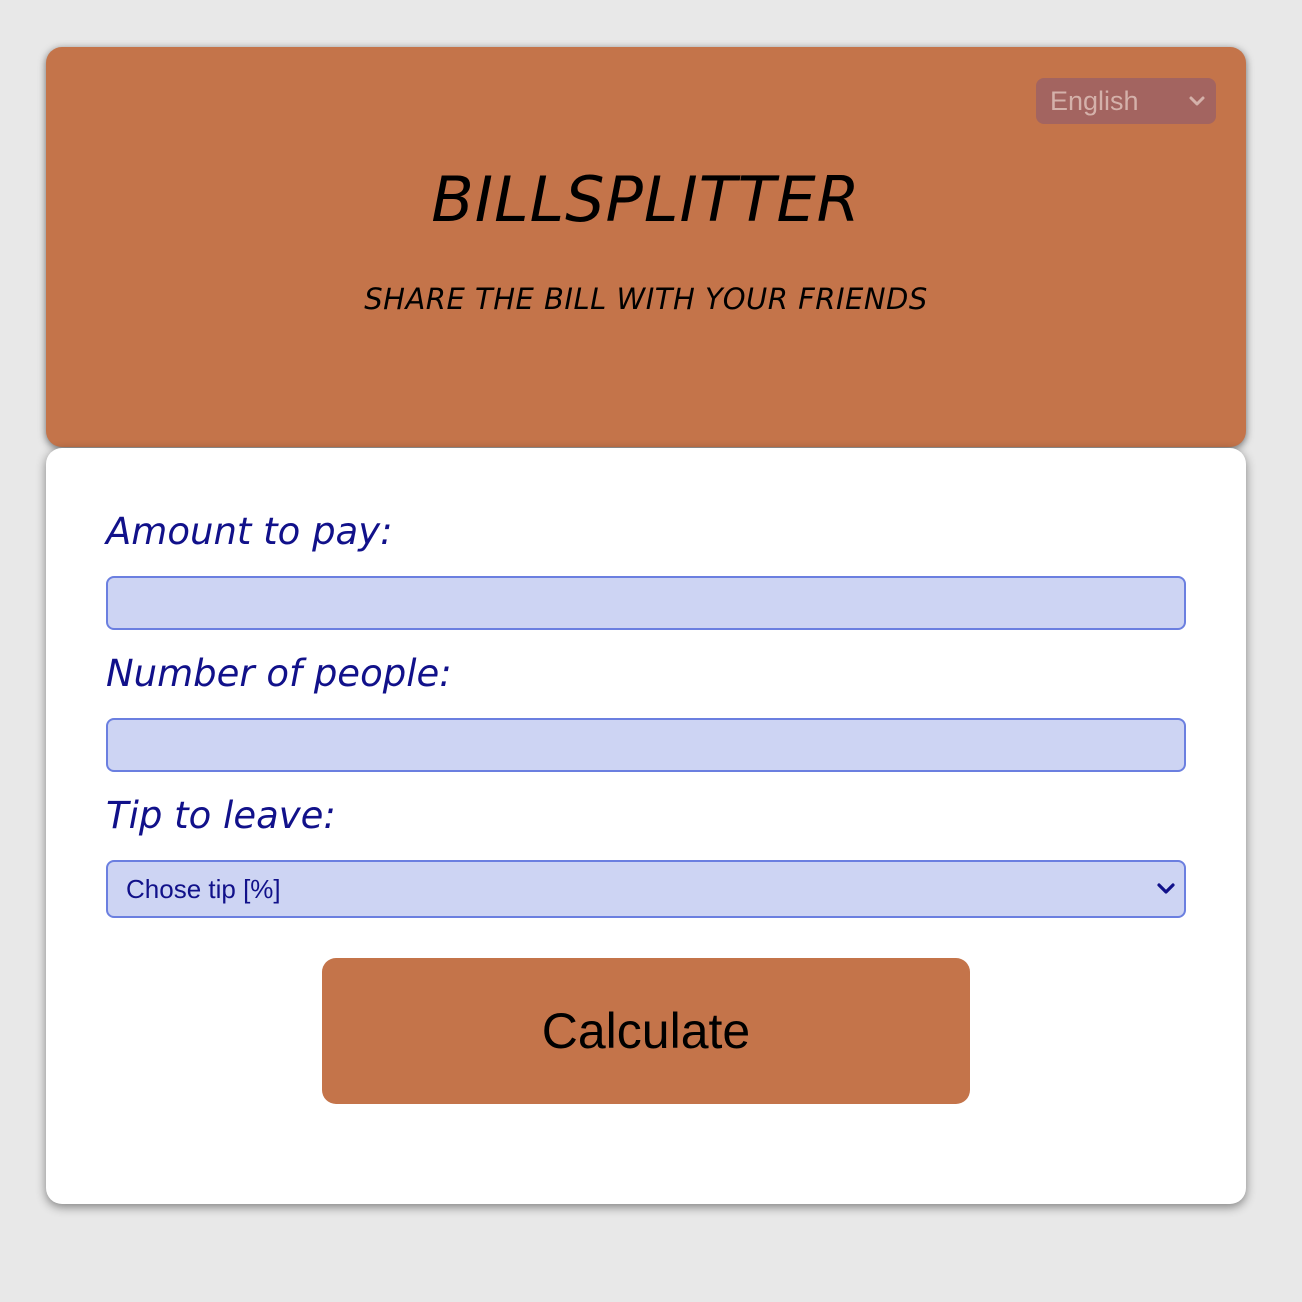 The width and height of the screenshot is (1302, 1302). Describe the element at coordinates (646, 889) in the screenshot. I see `tip-select: Chose tip [%]` at that location.